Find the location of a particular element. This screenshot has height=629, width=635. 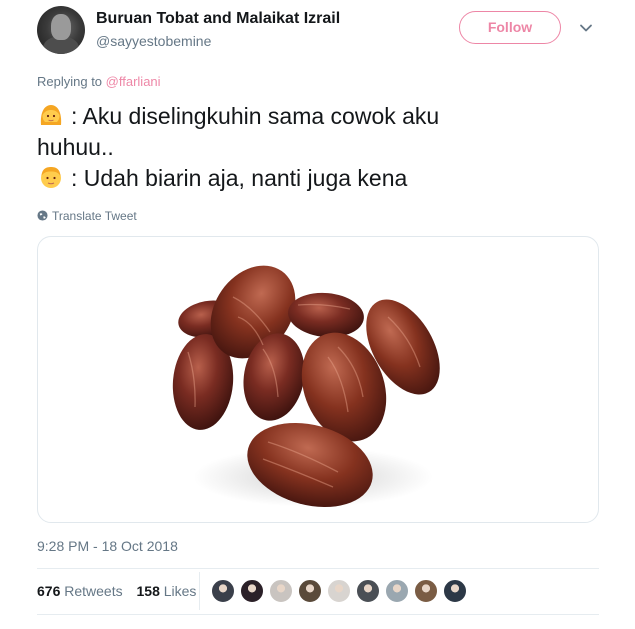

chevron-down-icon is located at coordinates (586, 28).